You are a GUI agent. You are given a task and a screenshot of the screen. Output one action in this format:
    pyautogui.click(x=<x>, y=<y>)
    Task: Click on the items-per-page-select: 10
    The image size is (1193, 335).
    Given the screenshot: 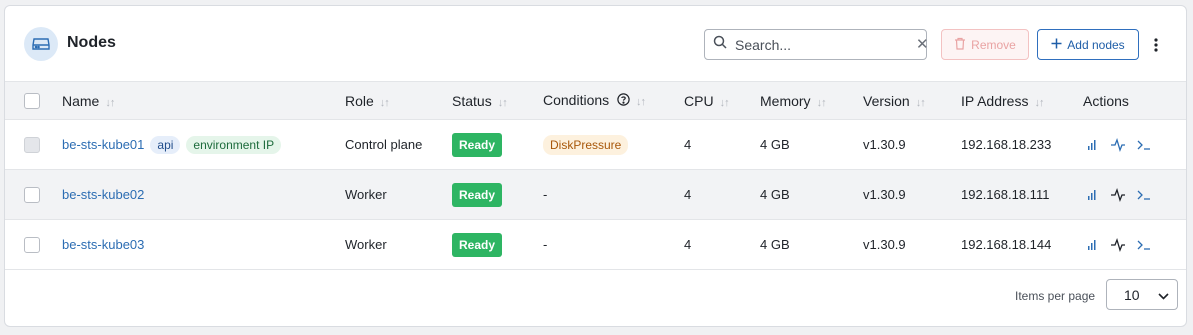 What is the action you would take?
    pyautogui.click(x=1142, y=294)
    